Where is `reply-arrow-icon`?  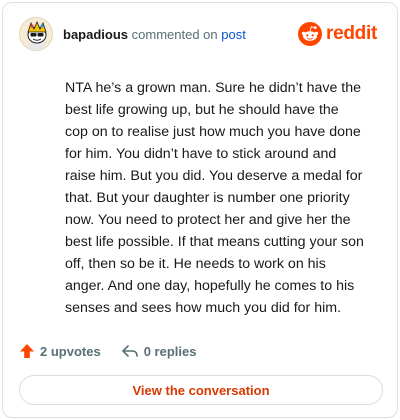 reply-arrow-icon is located at coordinates (129, 351).